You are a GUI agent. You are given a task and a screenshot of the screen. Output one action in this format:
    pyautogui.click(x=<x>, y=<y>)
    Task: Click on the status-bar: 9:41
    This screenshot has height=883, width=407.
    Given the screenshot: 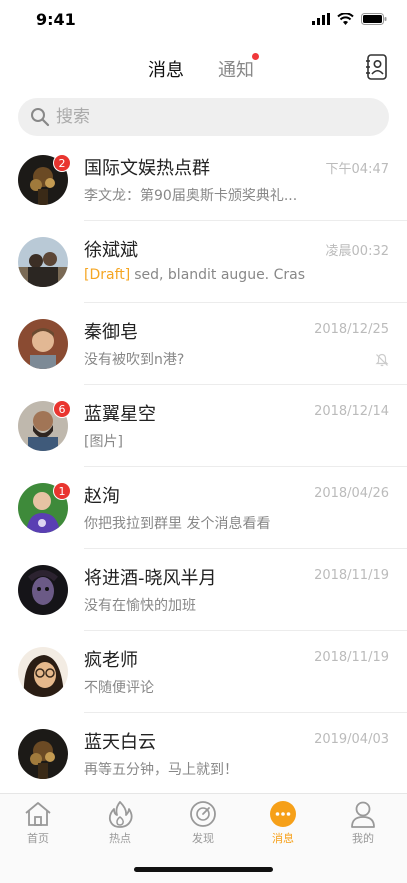 What is the action you would take?
    pyautogui.click(x=203, y=20)
    